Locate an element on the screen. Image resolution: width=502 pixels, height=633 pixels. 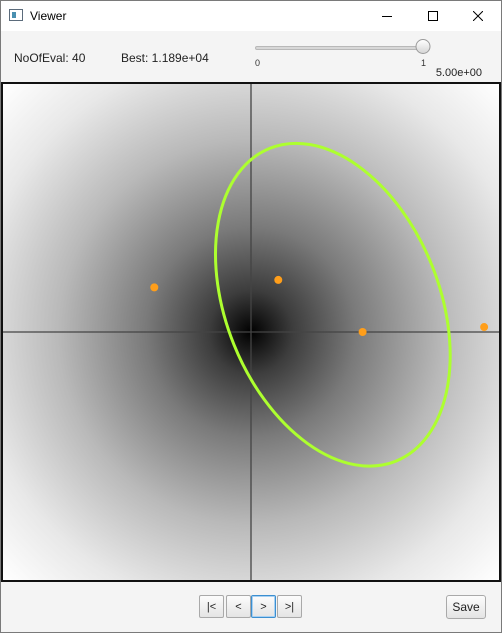
close-button is located at coordinates (478, 16).